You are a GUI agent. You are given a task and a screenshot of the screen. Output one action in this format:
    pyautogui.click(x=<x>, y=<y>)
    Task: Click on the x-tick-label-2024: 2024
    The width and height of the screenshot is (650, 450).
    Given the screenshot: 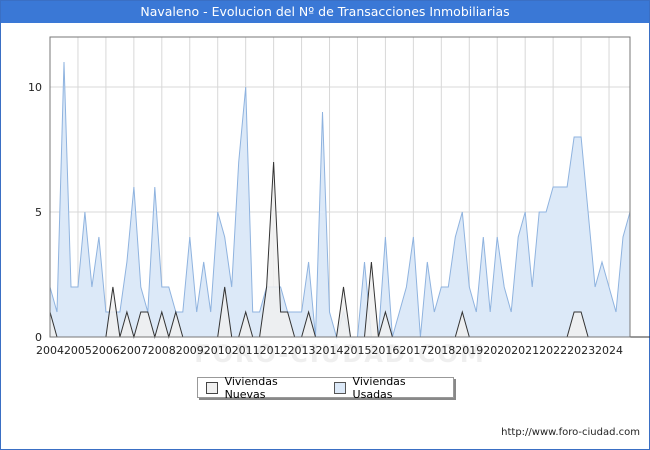 What is the action you would take?
    pyautogui.click(x=609, y=350)
    